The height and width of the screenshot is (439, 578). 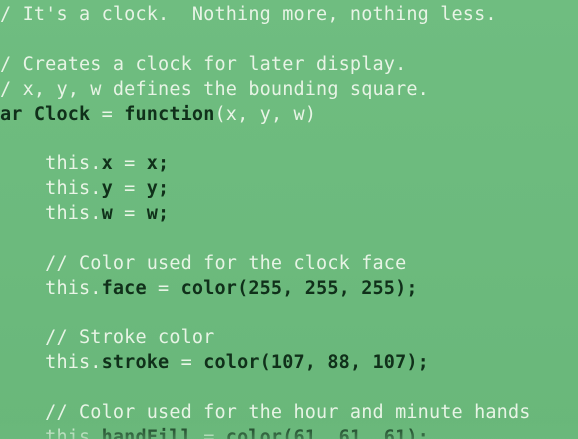 What do you see at coordinates (316, 362) in the screenshot?
I see `code-token: color(107, 88, 107);` at bounding box center [316, 362].